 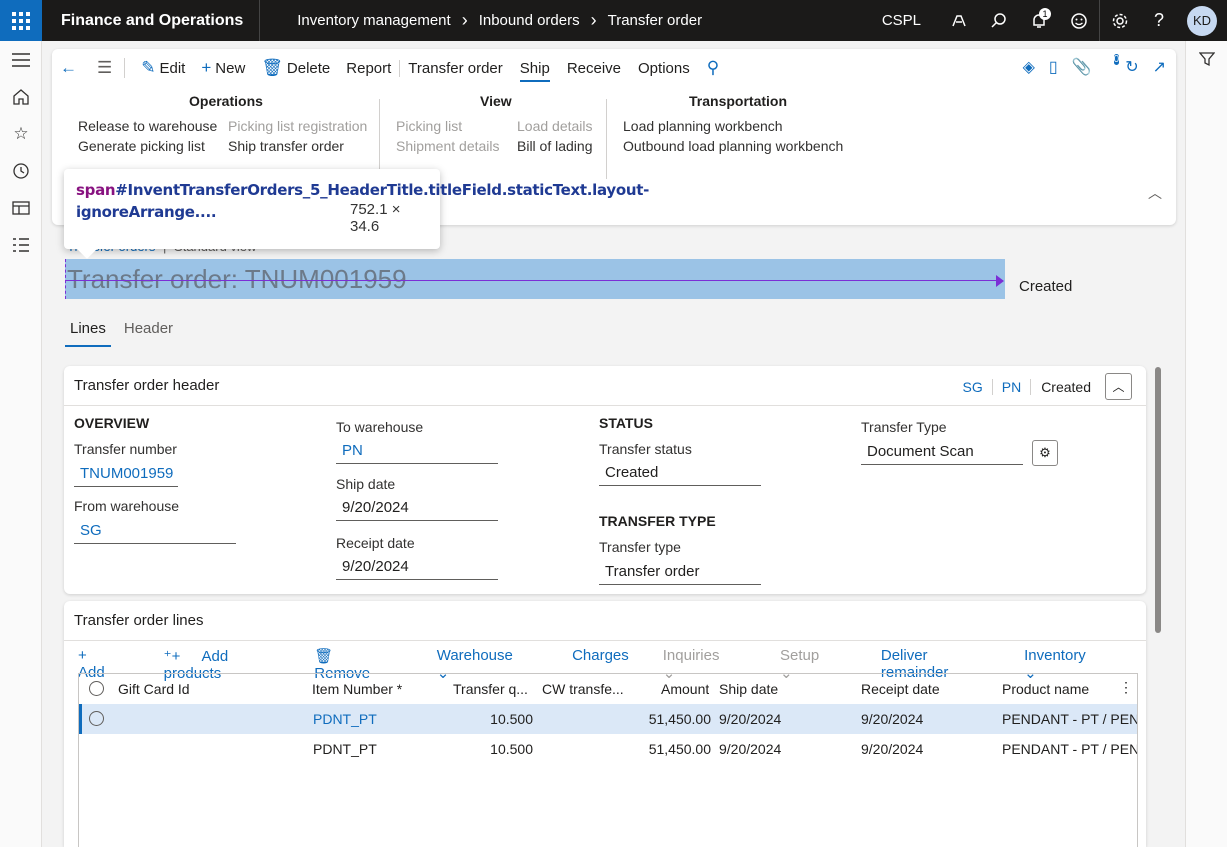 What do you see at coordinates (1079, 20) in the screenshot?
I see `feedback-smiley-icon` at bounding box center [1079, 20].